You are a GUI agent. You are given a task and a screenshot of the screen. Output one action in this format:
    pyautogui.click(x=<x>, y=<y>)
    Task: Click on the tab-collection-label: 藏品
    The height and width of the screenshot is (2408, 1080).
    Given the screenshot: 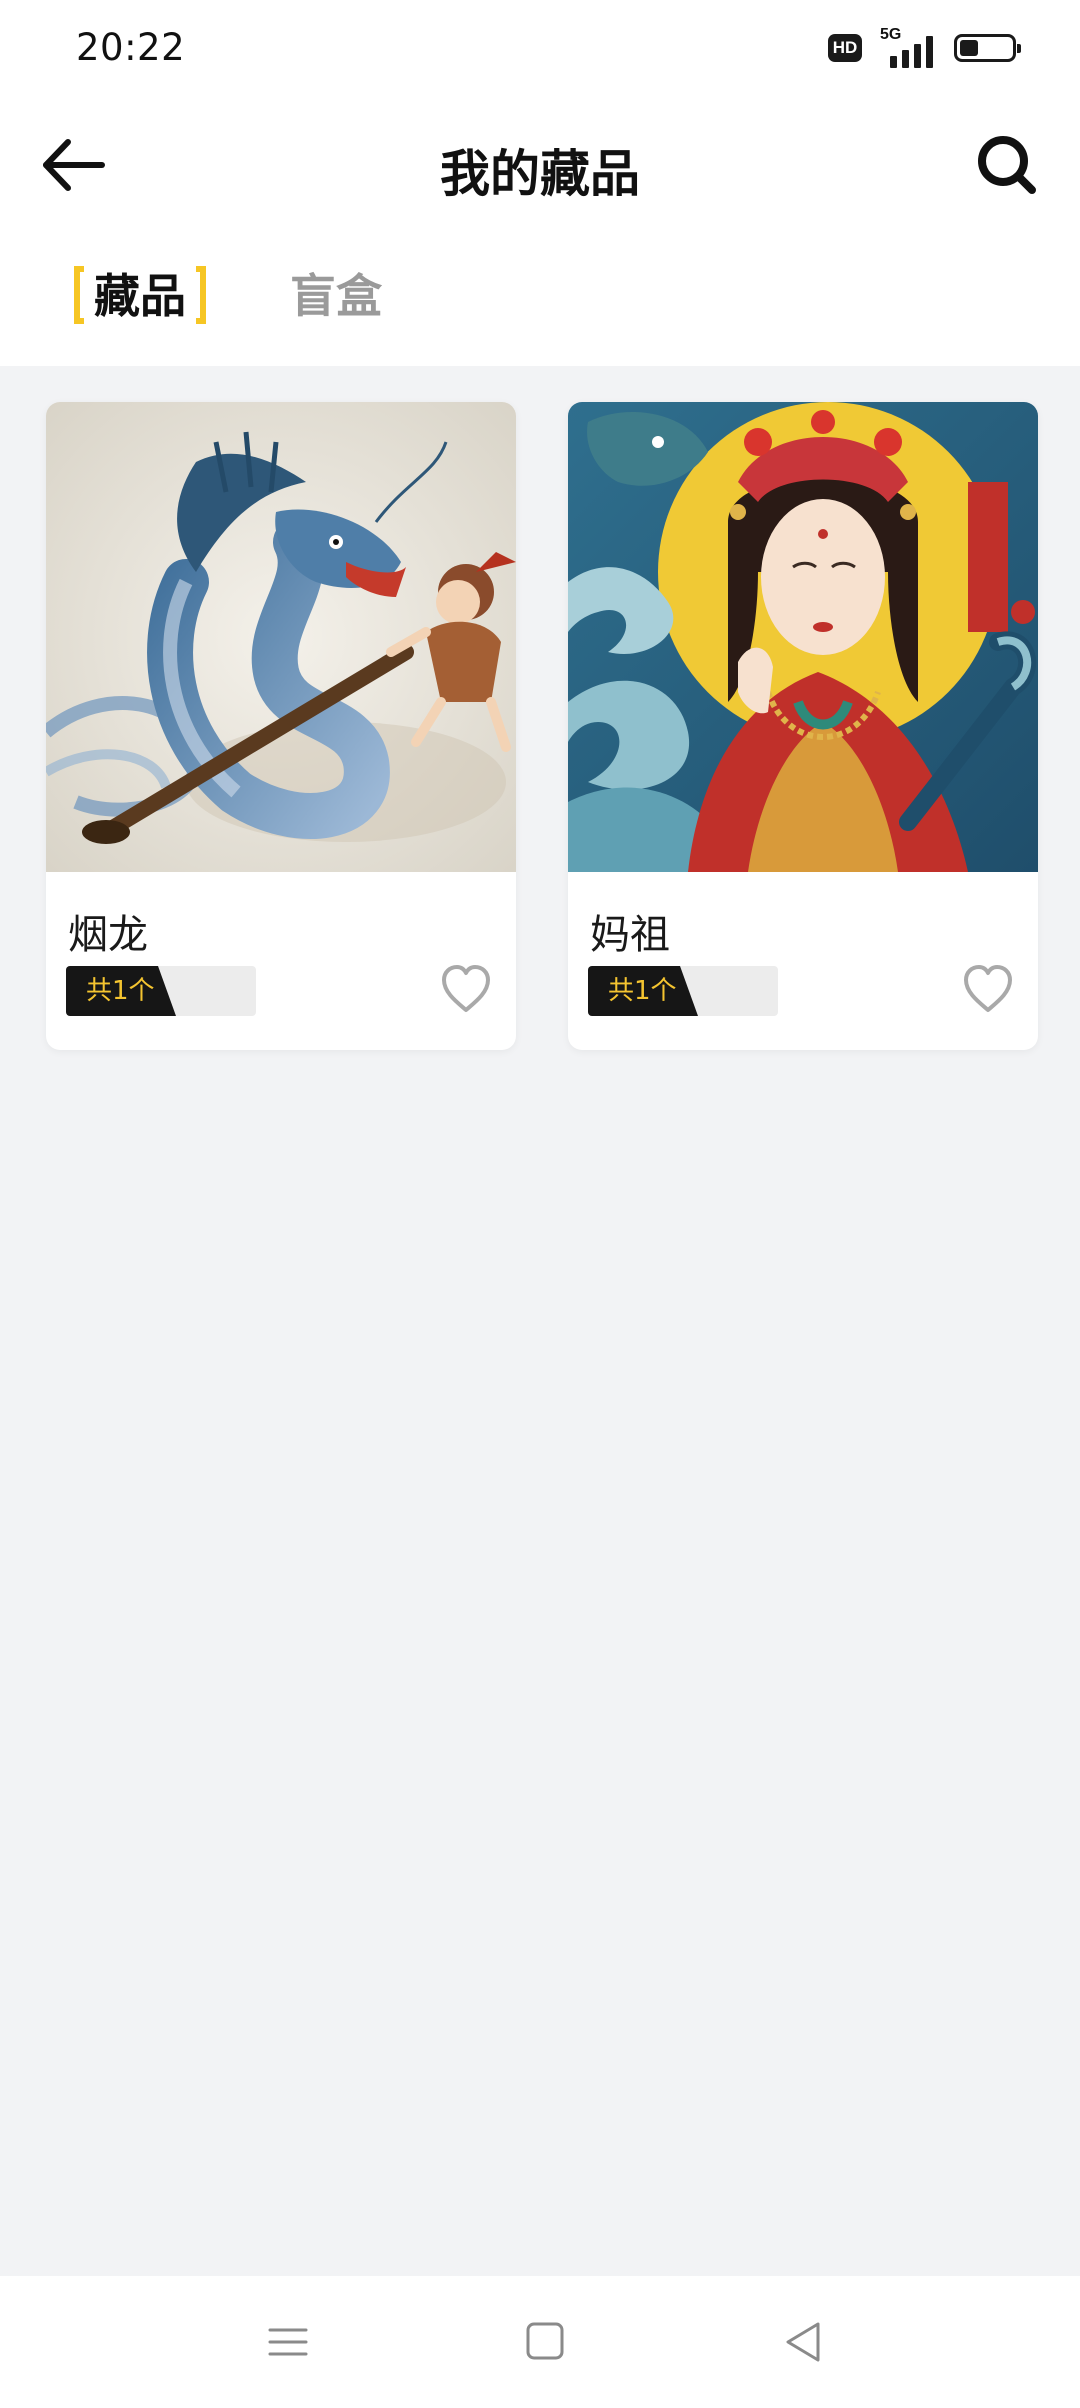 What is the action you would take?
    pyautogui.click(x=140, y=296)
    